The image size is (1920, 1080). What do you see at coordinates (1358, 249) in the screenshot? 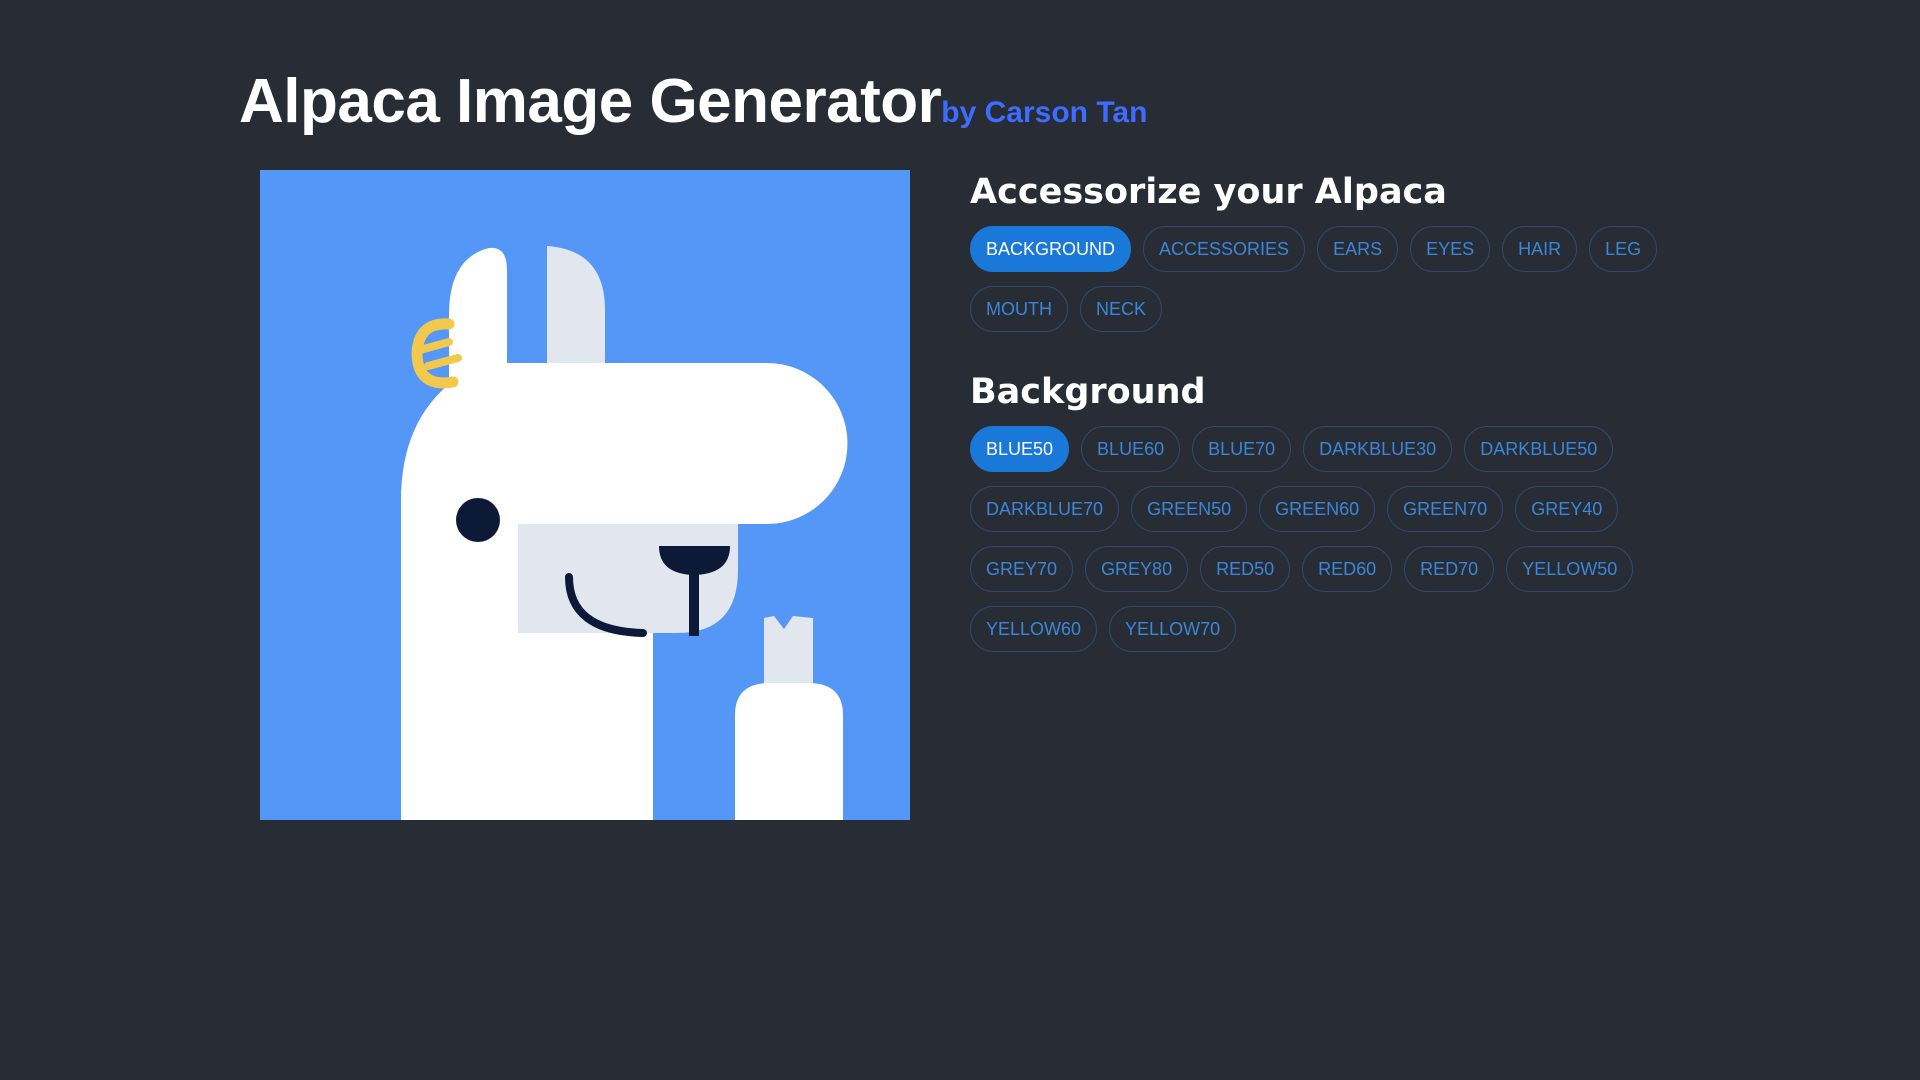
I see `accessorize-ears-button: EARS` at bounding box center [1358, 249].